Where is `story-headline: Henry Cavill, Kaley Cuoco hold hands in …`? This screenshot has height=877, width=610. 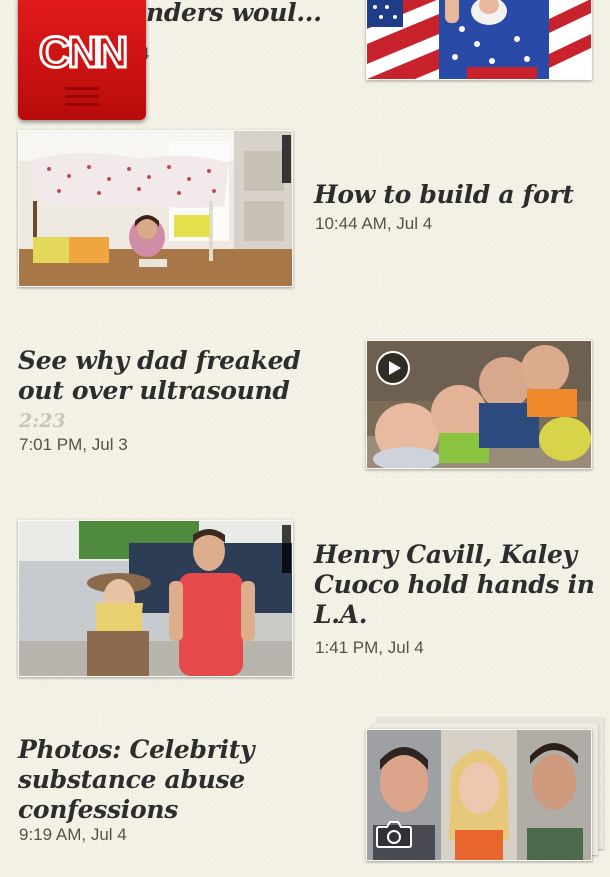 story-headline: Henry Cavill, Kaley Cuoco hold hands in … is located at coordinates (454, 585).